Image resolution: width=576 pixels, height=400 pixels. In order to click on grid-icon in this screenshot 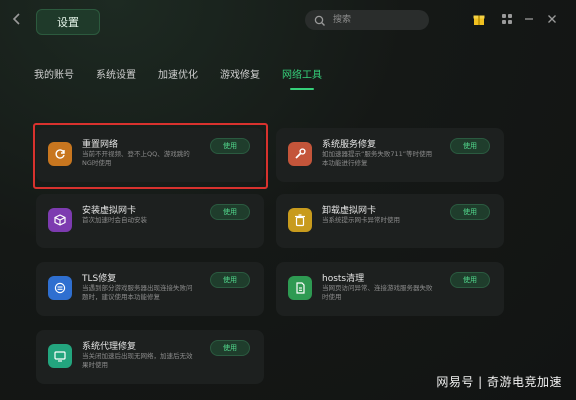, I will do `click(507, 19)`.